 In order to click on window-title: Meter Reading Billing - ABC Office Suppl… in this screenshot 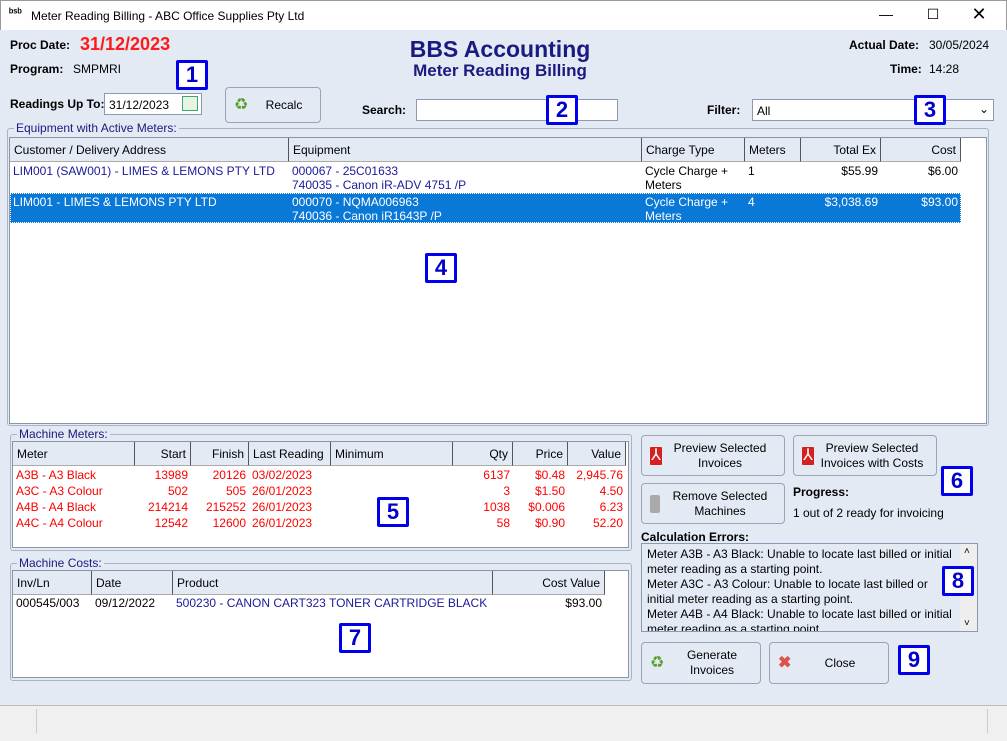, I will do `click(168, 16)`.